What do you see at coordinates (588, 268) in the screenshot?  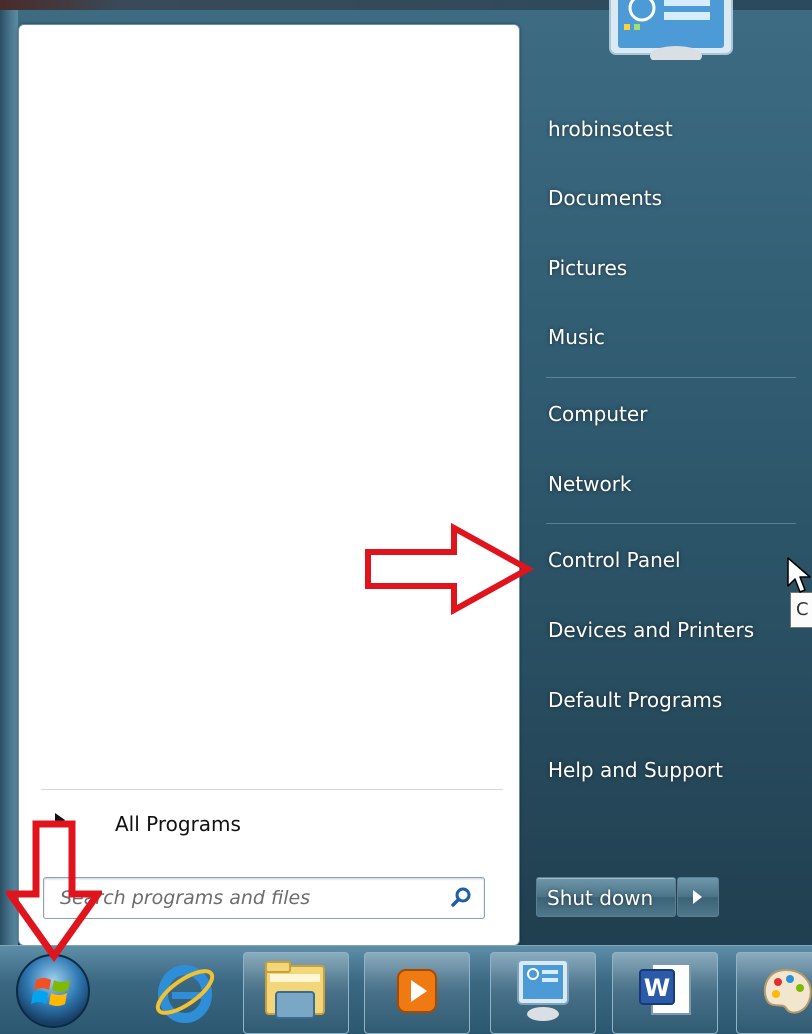 I see `menu-item-label: Pictures` at bounding box center [588, 268].